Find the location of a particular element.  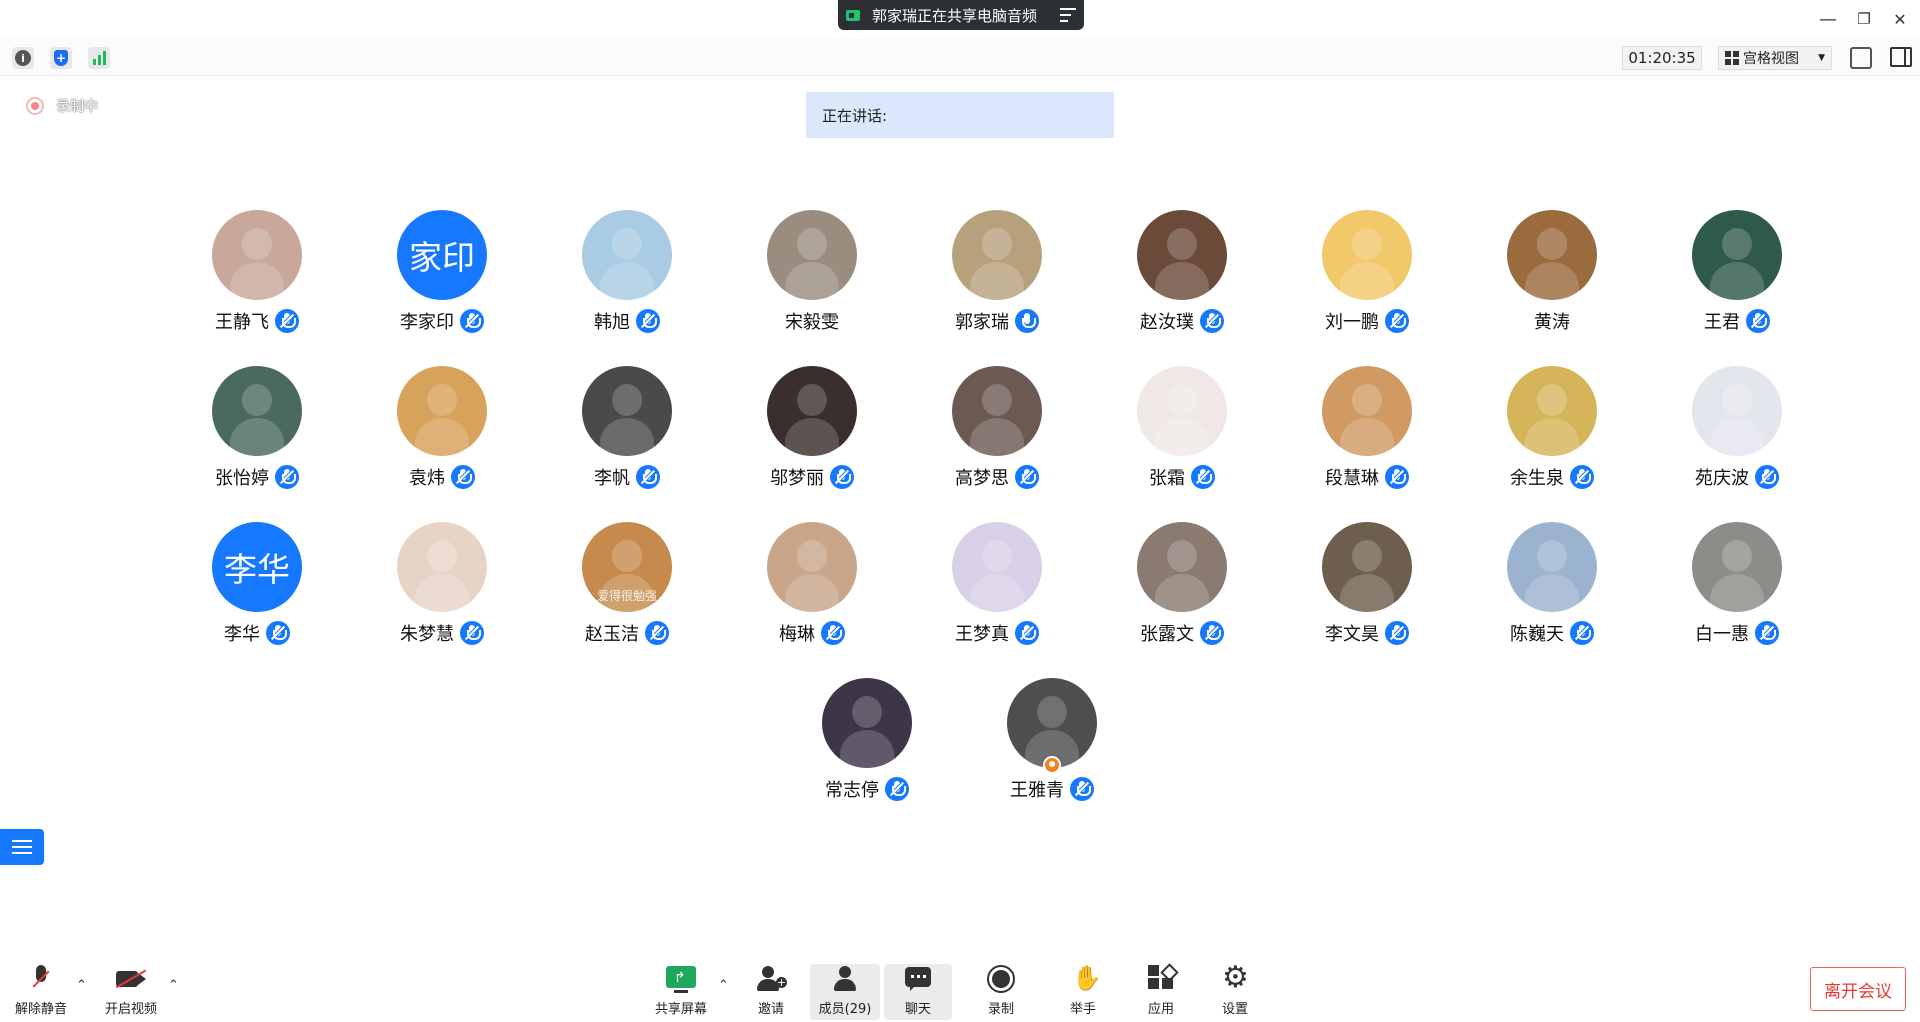

participant-tile: 张怡婷 is located at coordinates (252, 441).